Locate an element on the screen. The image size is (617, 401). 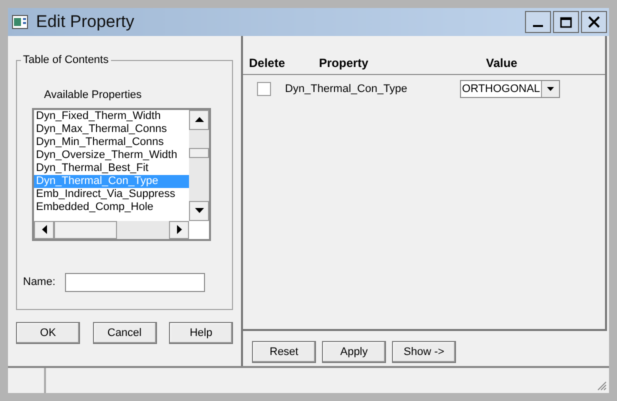
maximize-icon is located at coordinates (566, 22).